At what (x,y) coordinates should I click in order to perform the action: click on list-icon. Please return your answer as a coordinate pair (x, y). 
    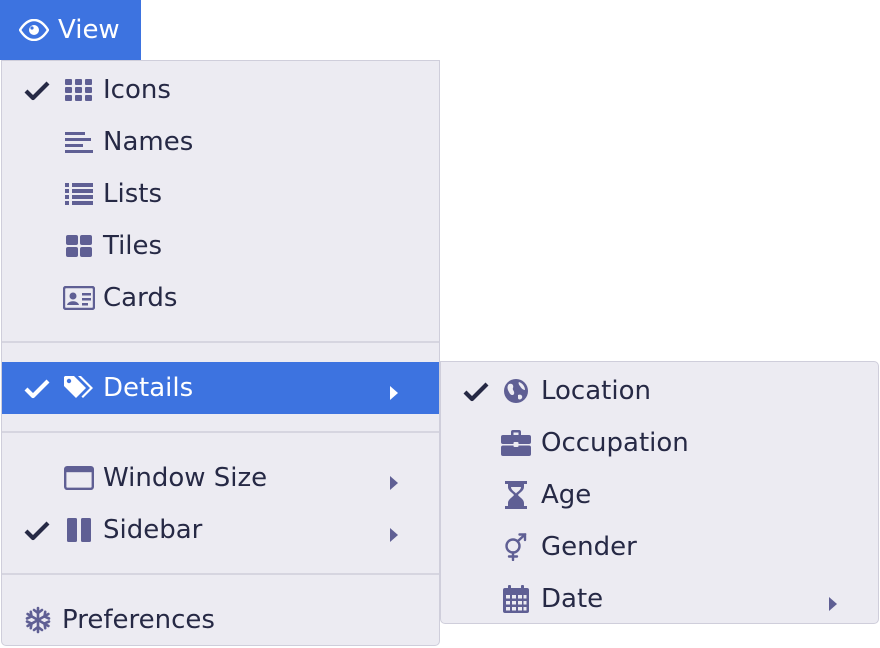
    Looking at the image, I should click on (79, 194).